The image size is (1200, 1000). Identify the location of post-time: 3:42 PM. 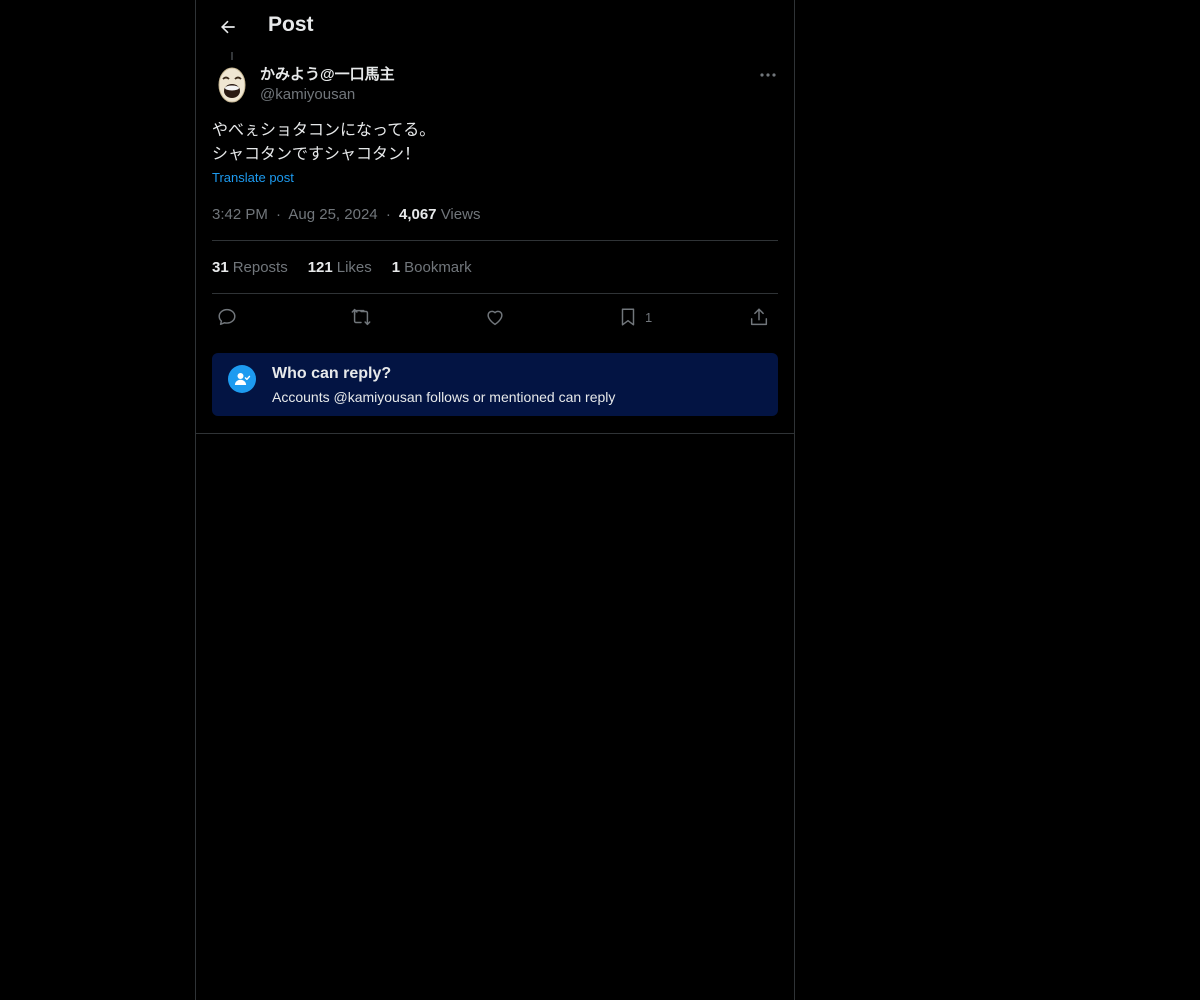
(240, 214).